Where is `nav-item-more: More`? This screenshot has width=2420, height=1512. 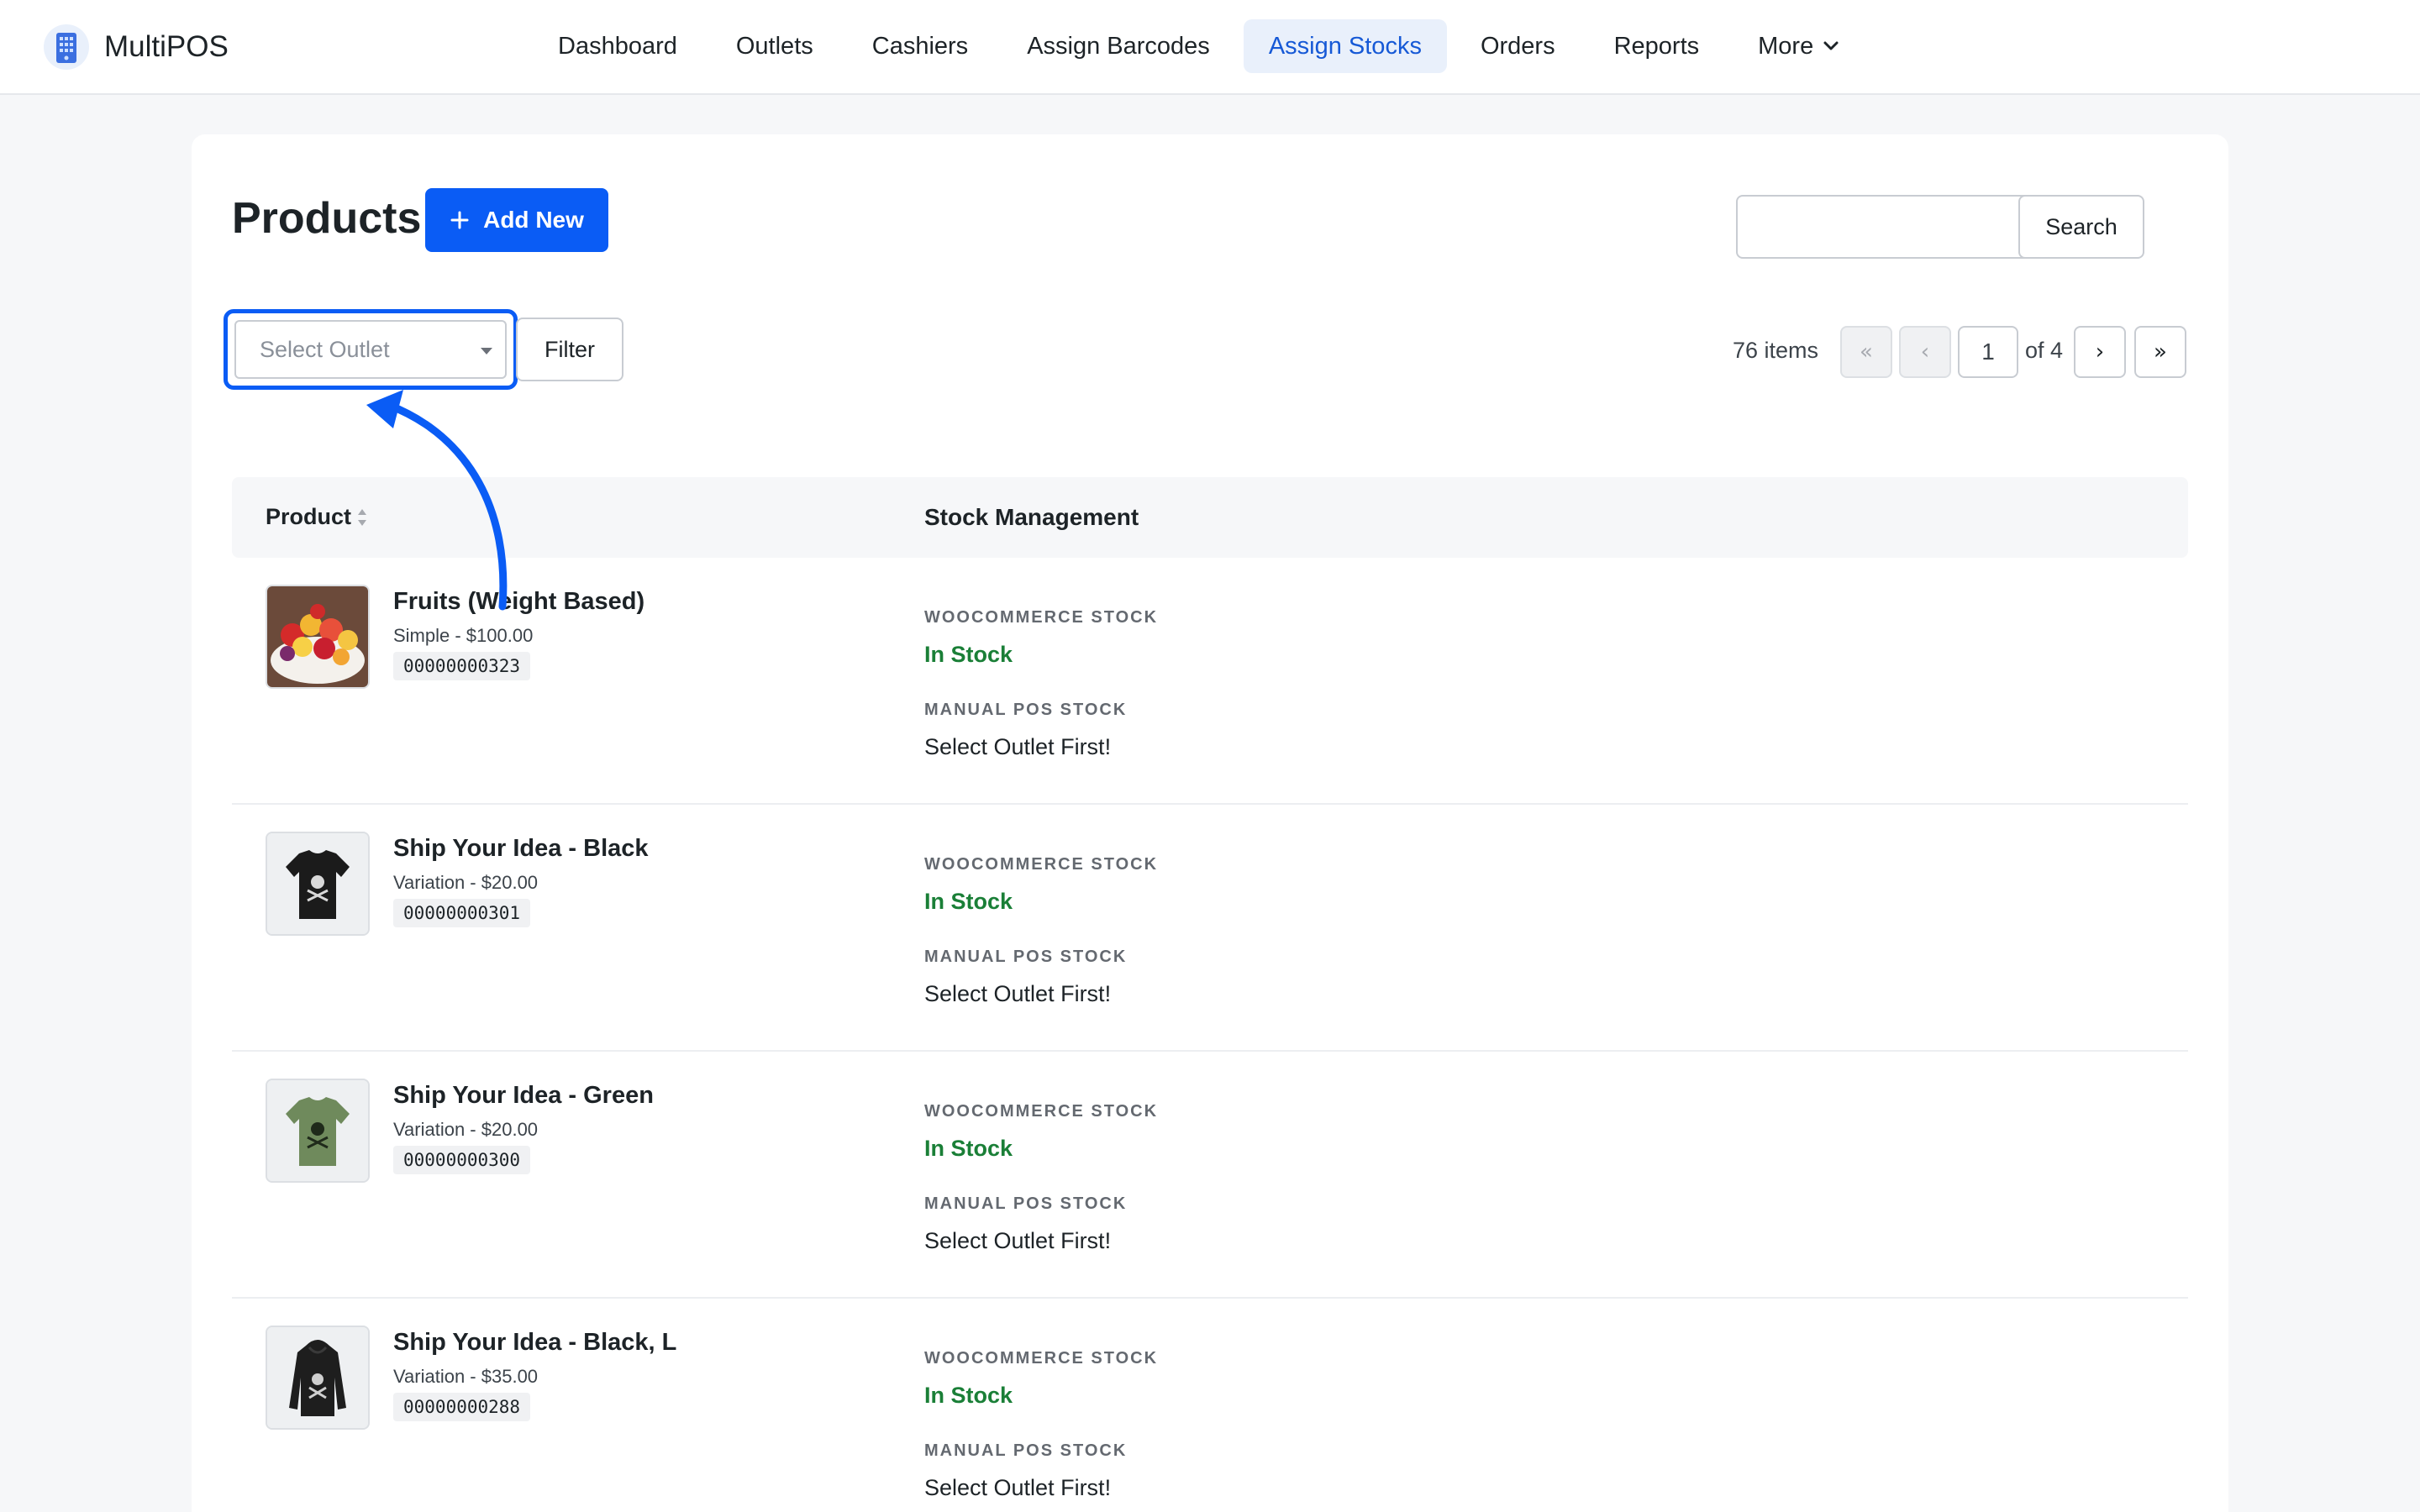 nav-item-more: More is located at coordinates (1799, 46).